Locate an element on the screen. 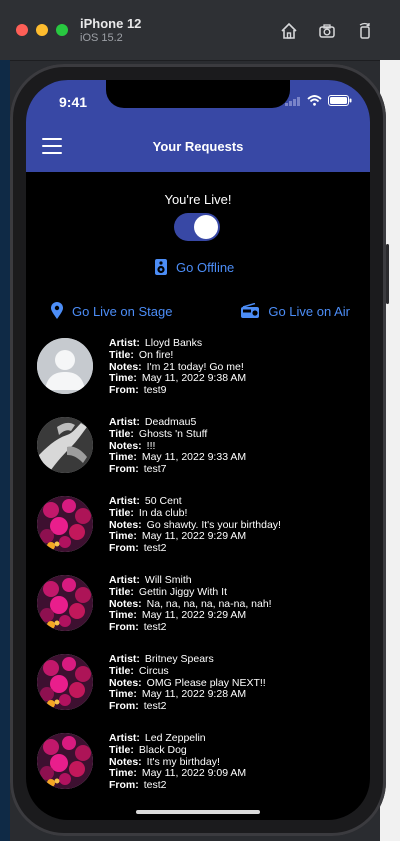  screenshot-icon is located at coordinates (327, 31).